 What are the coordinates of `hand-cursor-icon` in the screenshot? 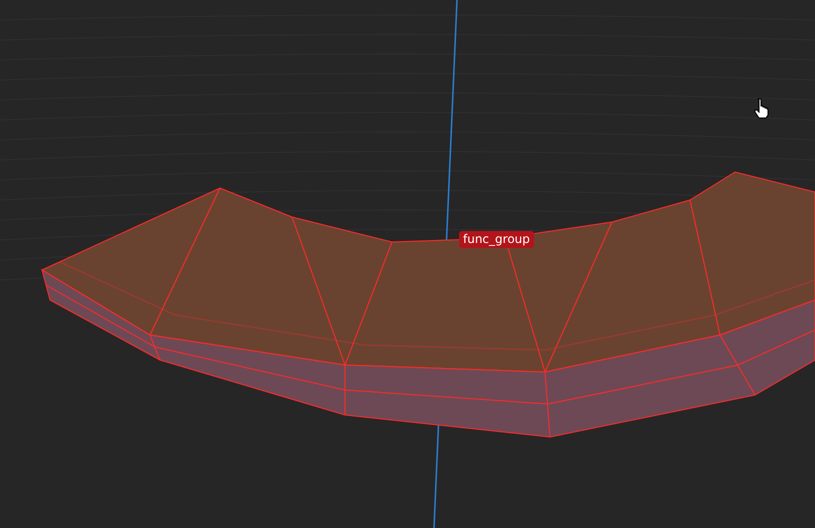 It's located at (761, 108).